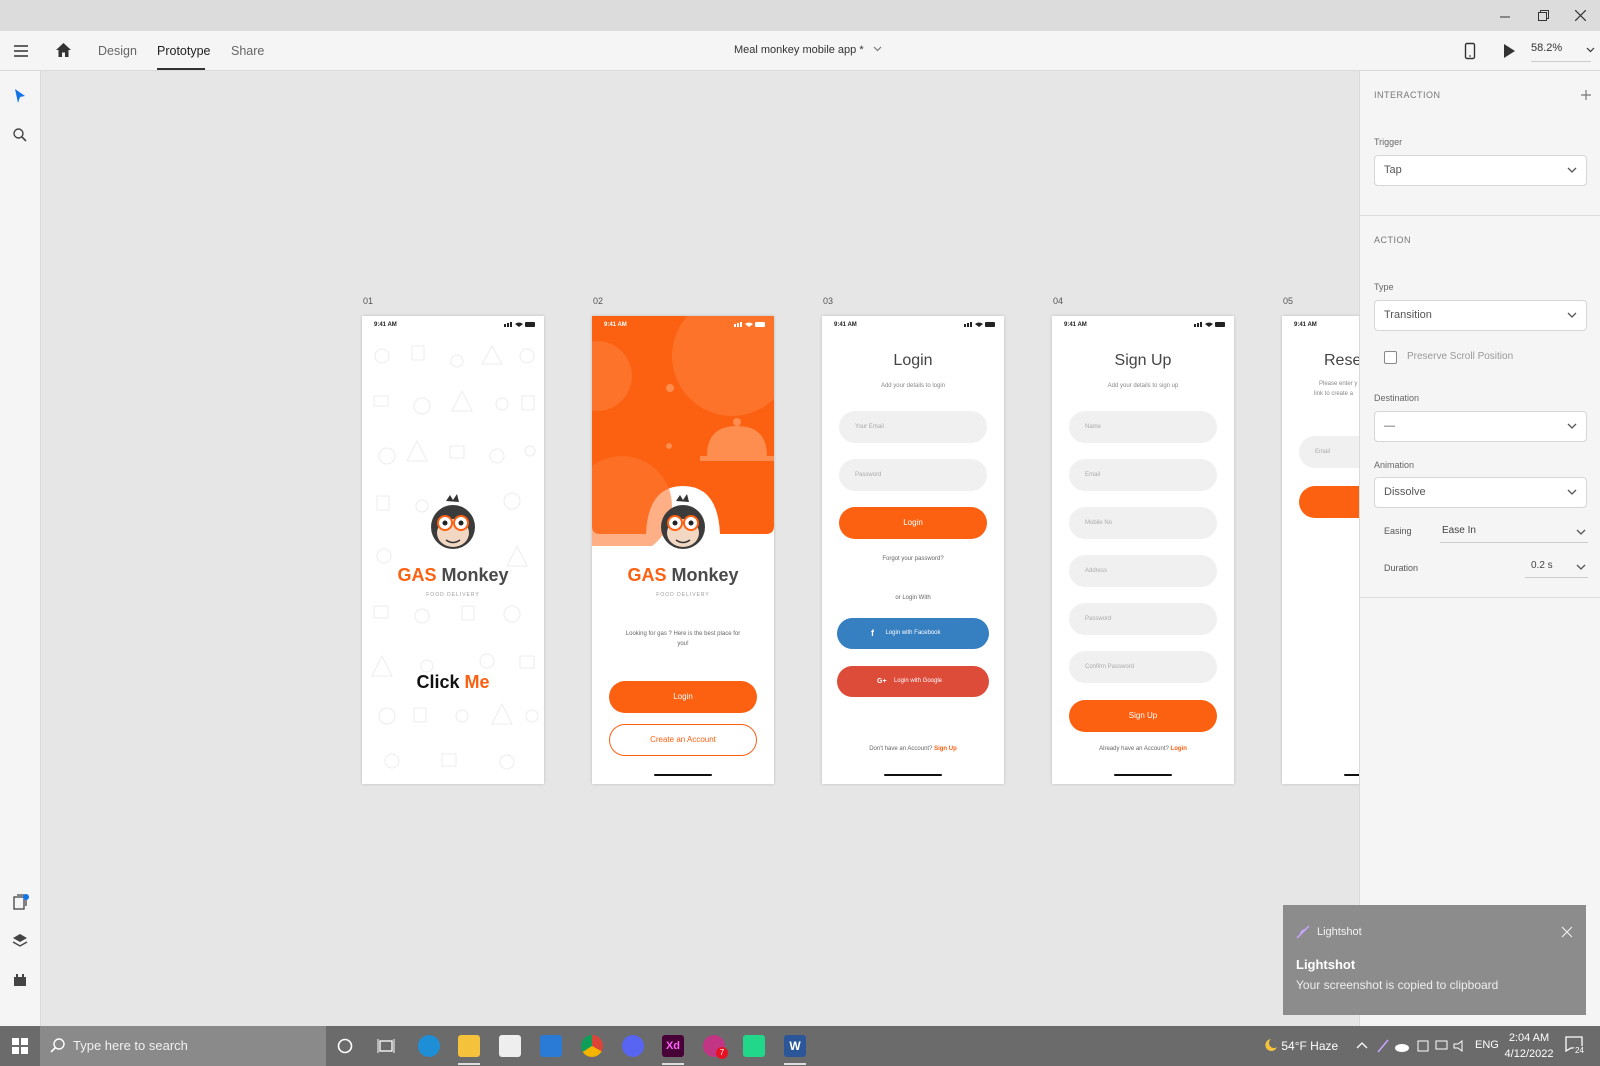 The height and width of the screenshot is (1066, 1600). What do you see at coordinates (1341, 360) in the screenshot?
I see `reset-title: Reset` at bounding box center [1341, 360].